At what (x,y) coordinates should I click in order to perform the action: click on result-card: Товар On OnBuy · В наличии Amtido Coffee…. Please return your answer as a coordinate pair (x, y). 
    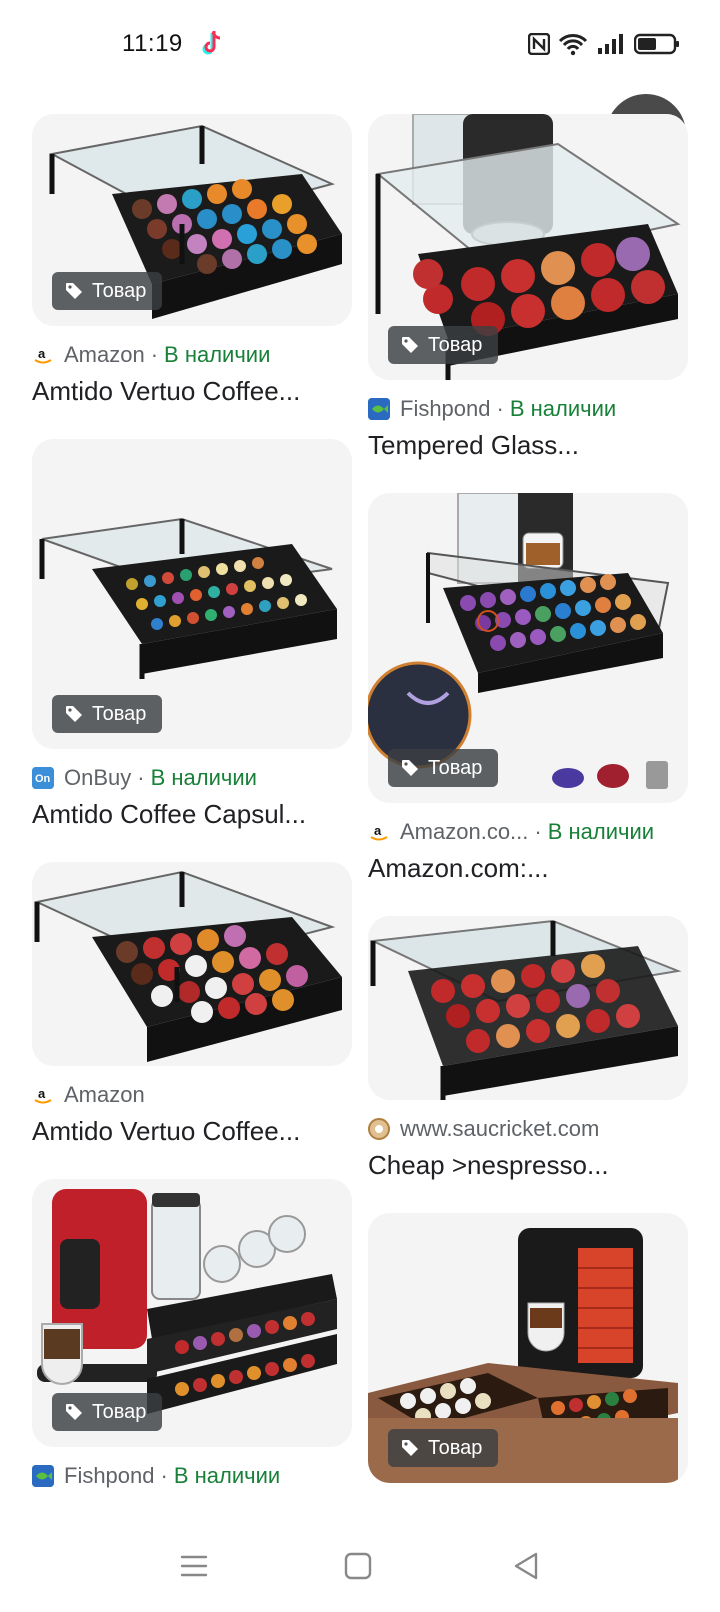
    Looking at the image, I should click on (192, 634).